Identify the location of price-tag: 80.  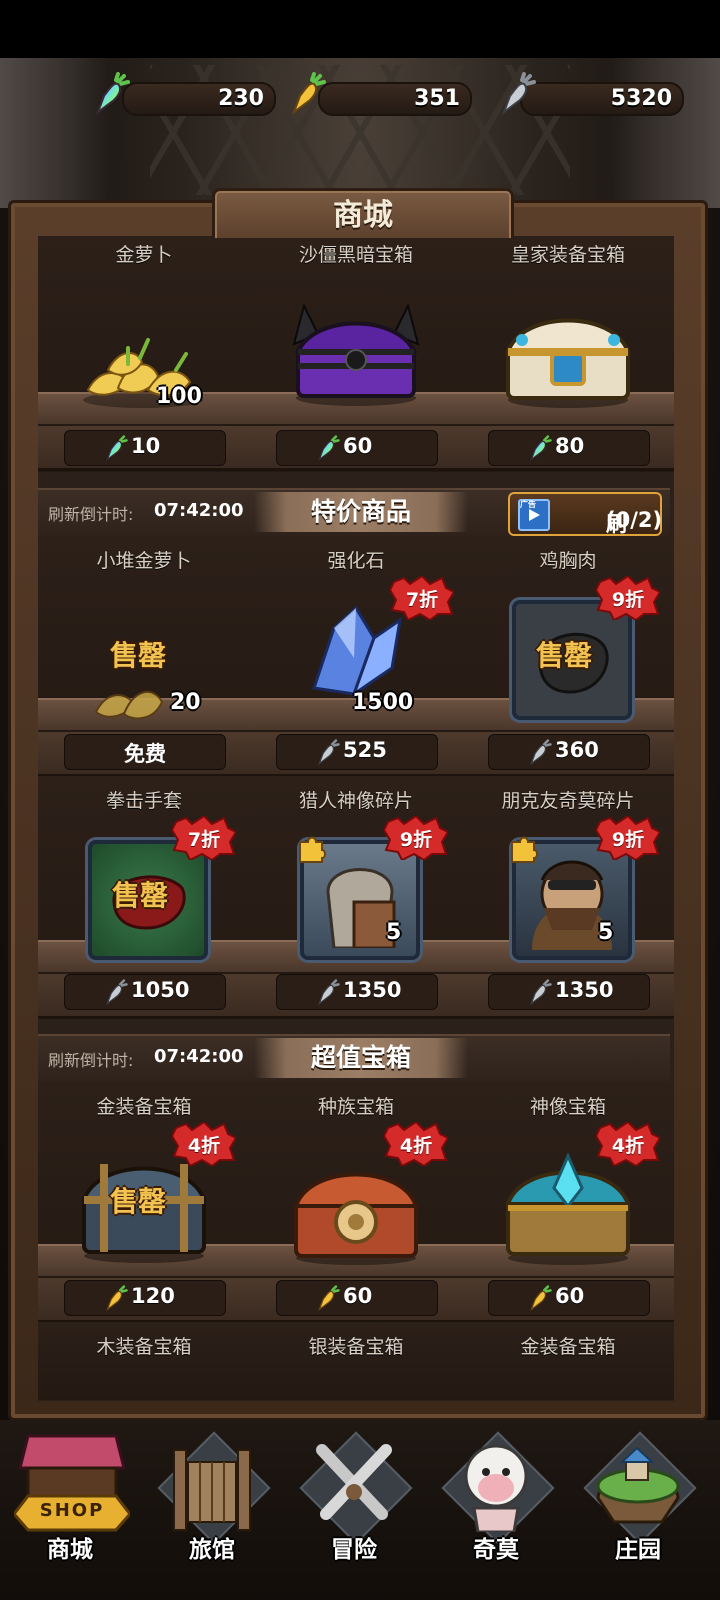
(569, 448).